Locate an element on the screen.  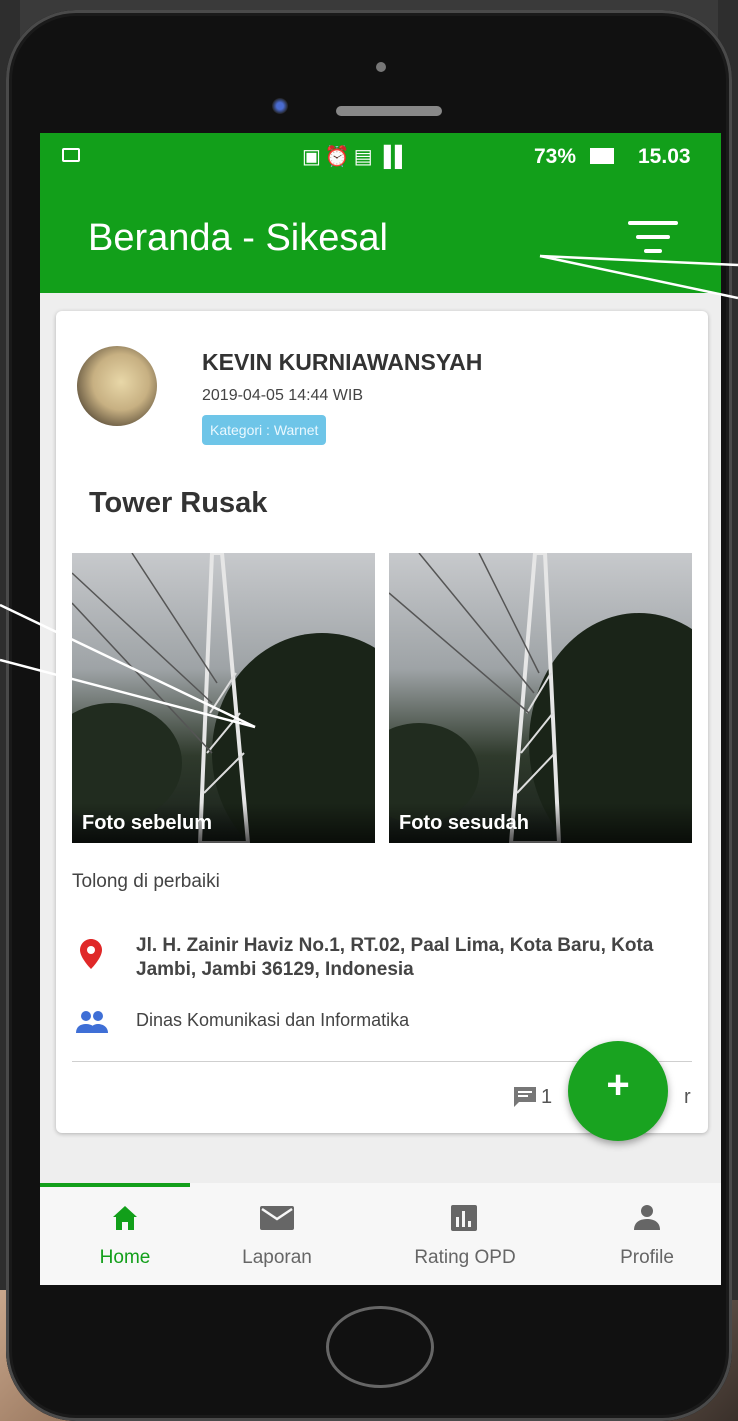
nav-laporan: Laporan is located at coordinates (277, 1234).